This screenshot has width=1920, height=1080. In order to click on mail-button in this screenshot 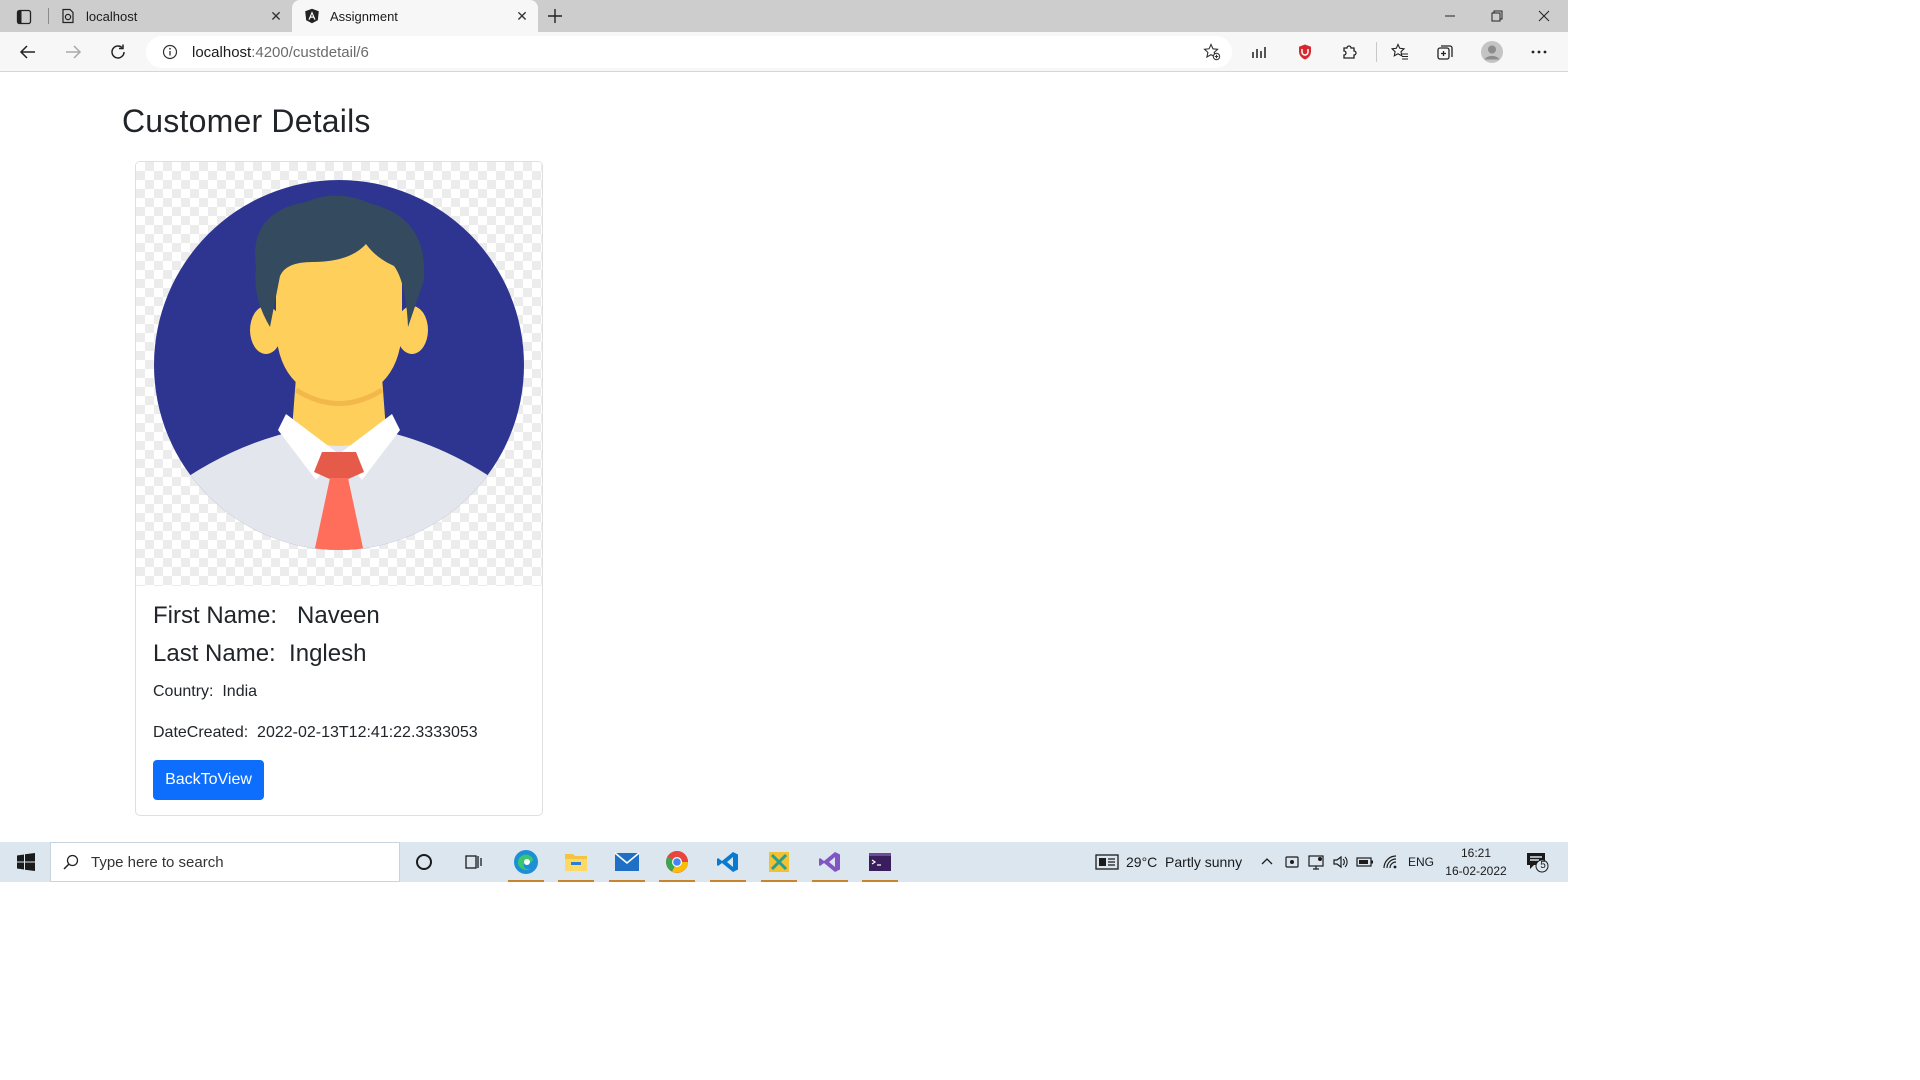, I will do `click(627, 862)`.